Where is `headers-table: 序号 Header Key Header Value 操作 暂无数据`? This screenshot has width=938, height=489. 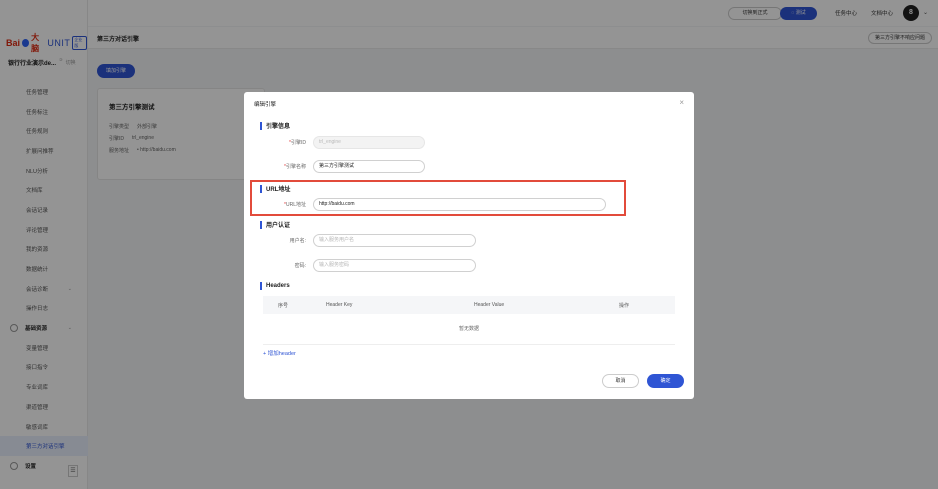
headers-table: 序号 Header Key Header Value 操作 暂无数据 is located at coordinates (469, 320).